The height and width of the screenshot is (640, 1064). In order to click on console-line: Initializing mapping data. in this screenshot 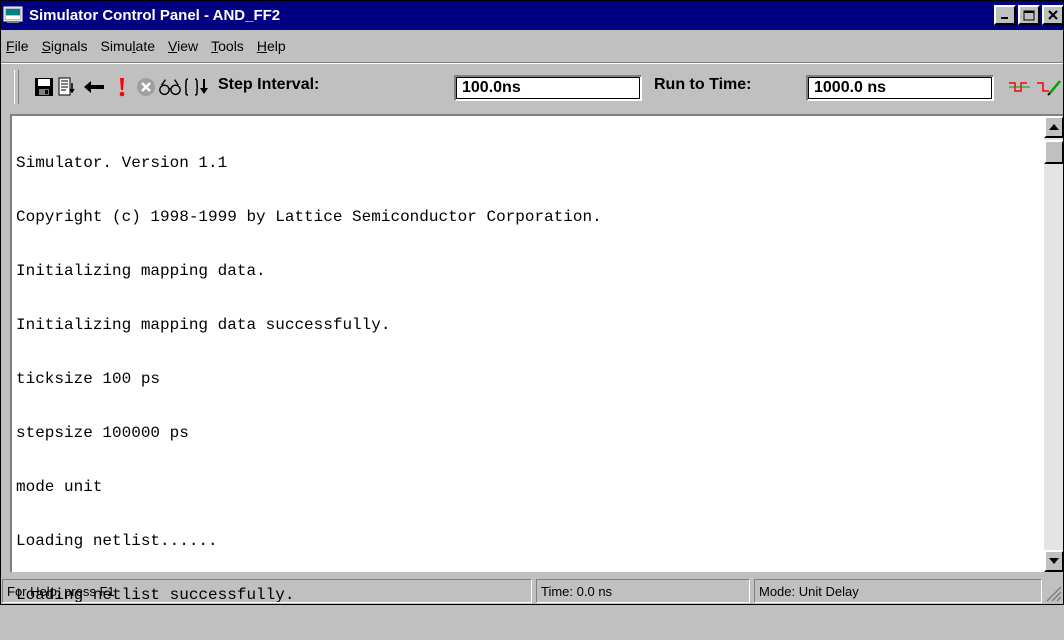, I will do `click(141, 271)`.